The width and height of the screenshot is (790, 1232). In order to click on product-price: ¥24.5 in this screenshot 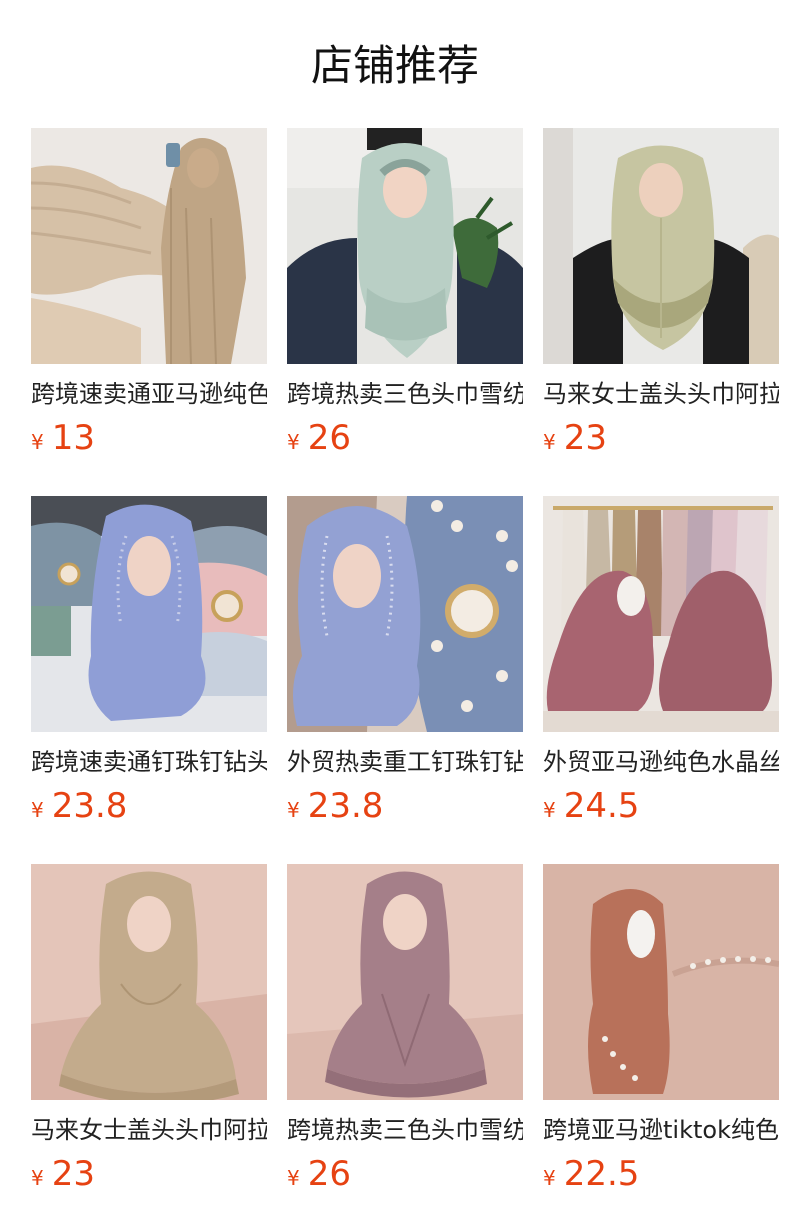, I will do `click(591, 806)`.